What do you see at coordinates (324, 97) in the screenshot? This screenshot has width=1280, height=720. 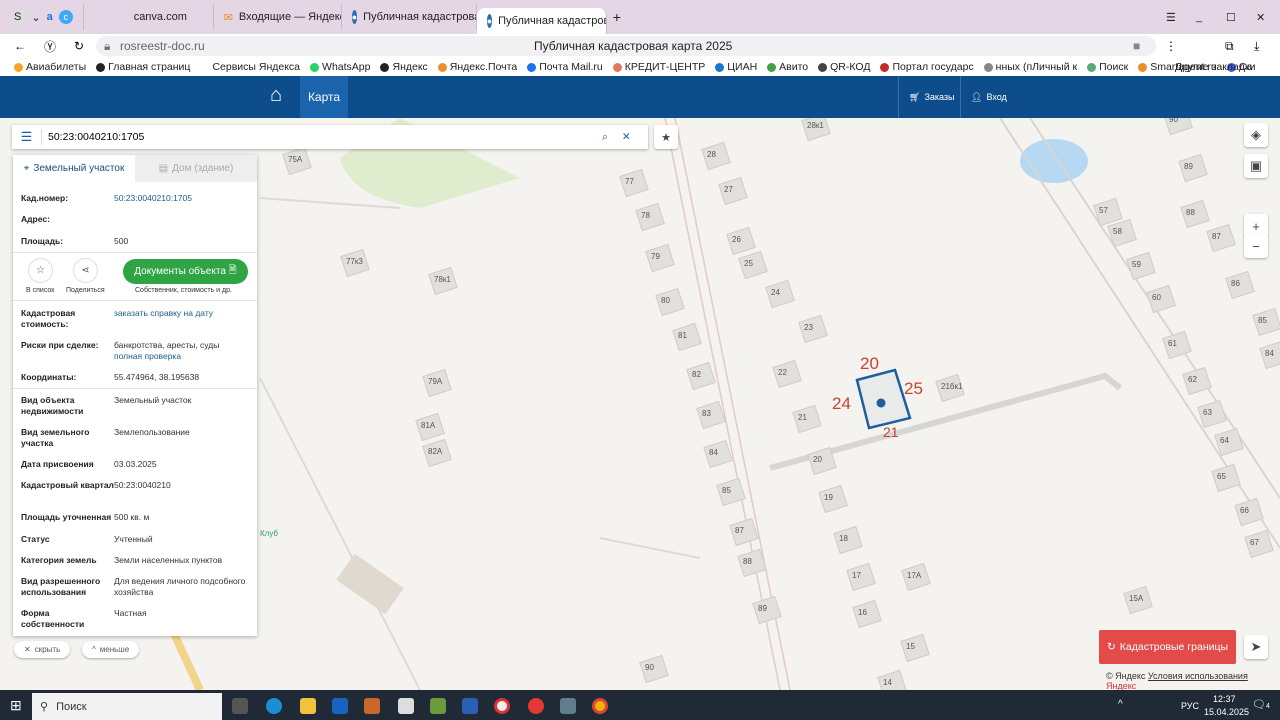 I see `tab-map: Карта` at bounding box center [324, 97].